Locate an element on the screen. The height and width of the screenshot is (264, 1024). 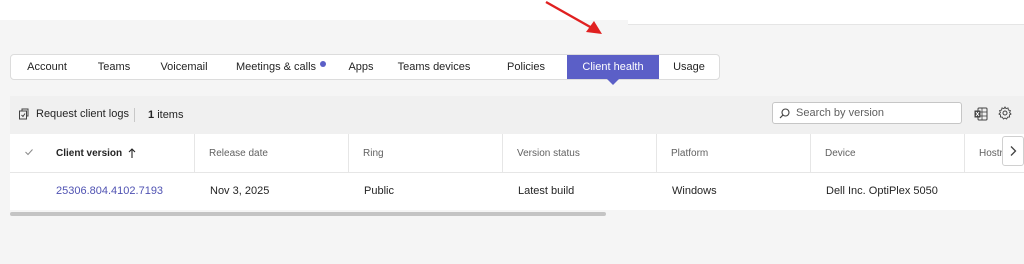
cell-device: Dell Inc. OptiPlex 5050 is located at coordinates (882, 191).